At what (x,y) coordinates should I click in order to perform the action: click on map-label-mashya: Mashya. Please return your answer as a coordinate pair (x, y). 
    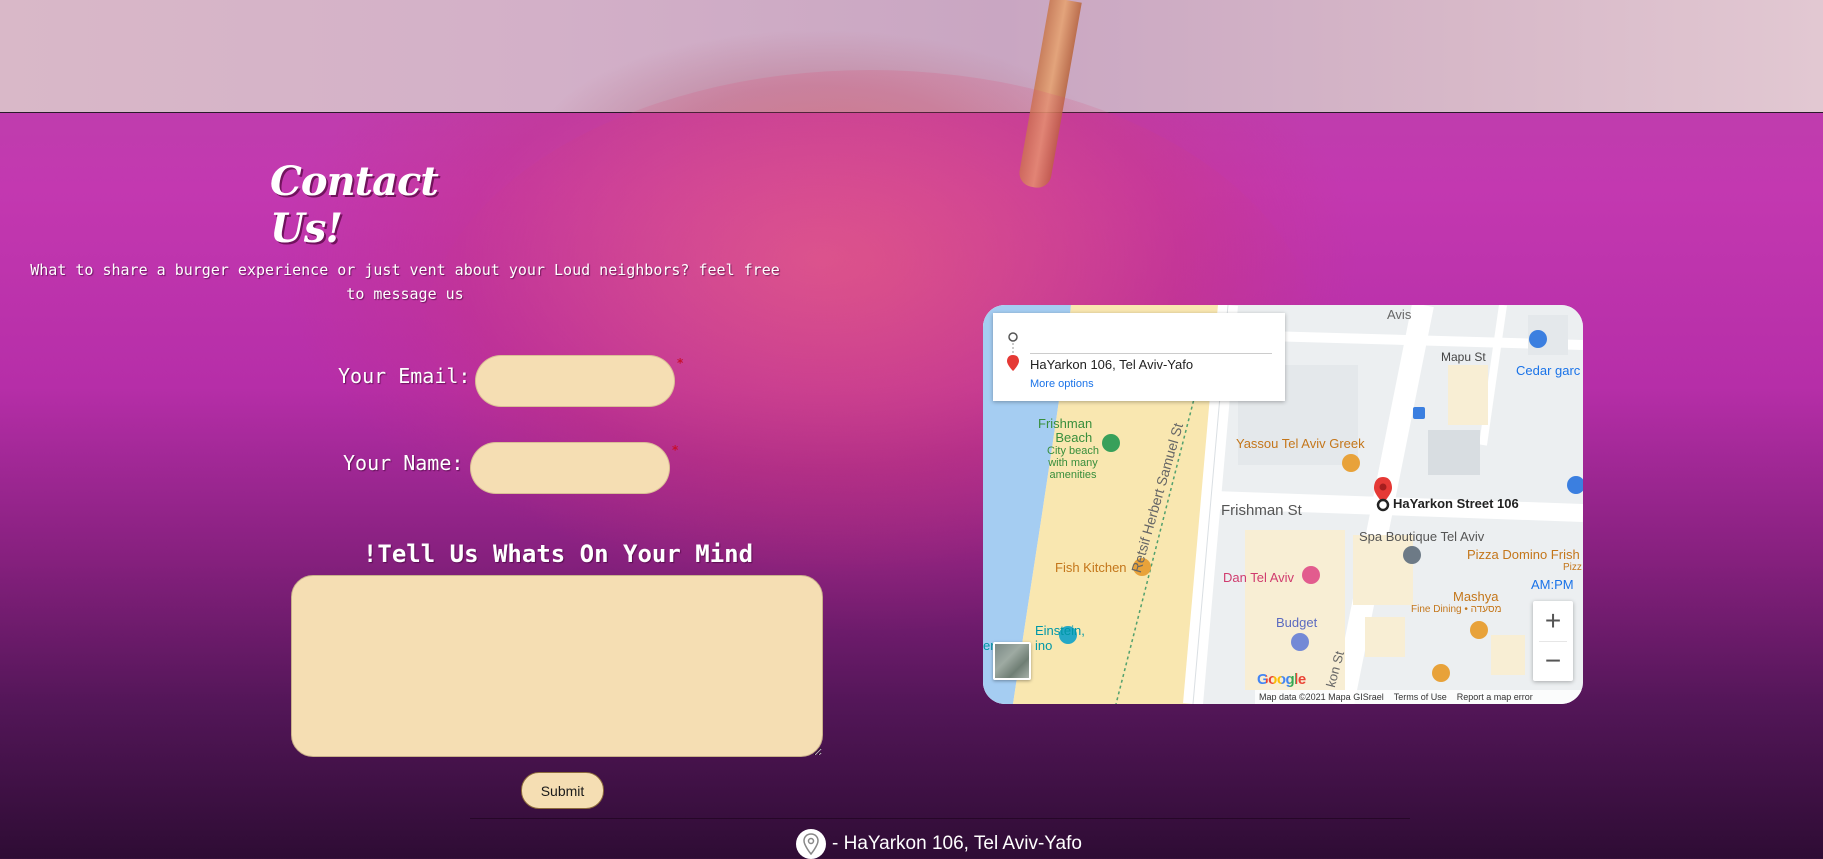
    Looking at the image, I should click on (1476, 596).